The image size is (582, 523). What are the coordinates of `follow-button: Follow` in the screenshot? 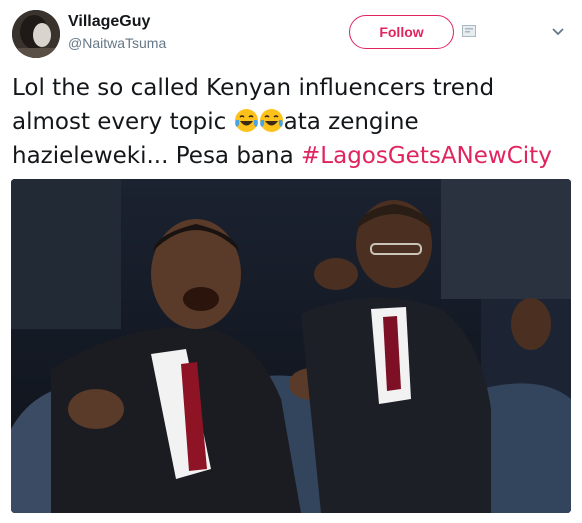 It's located at (401, 32).